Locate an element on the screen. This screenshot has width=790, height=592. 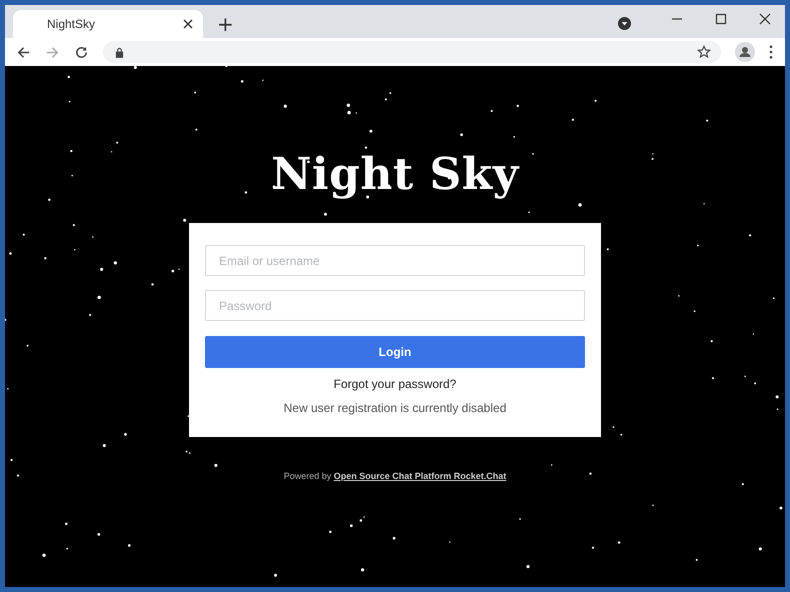
maximize-icon is located at coordinates (721, 19).